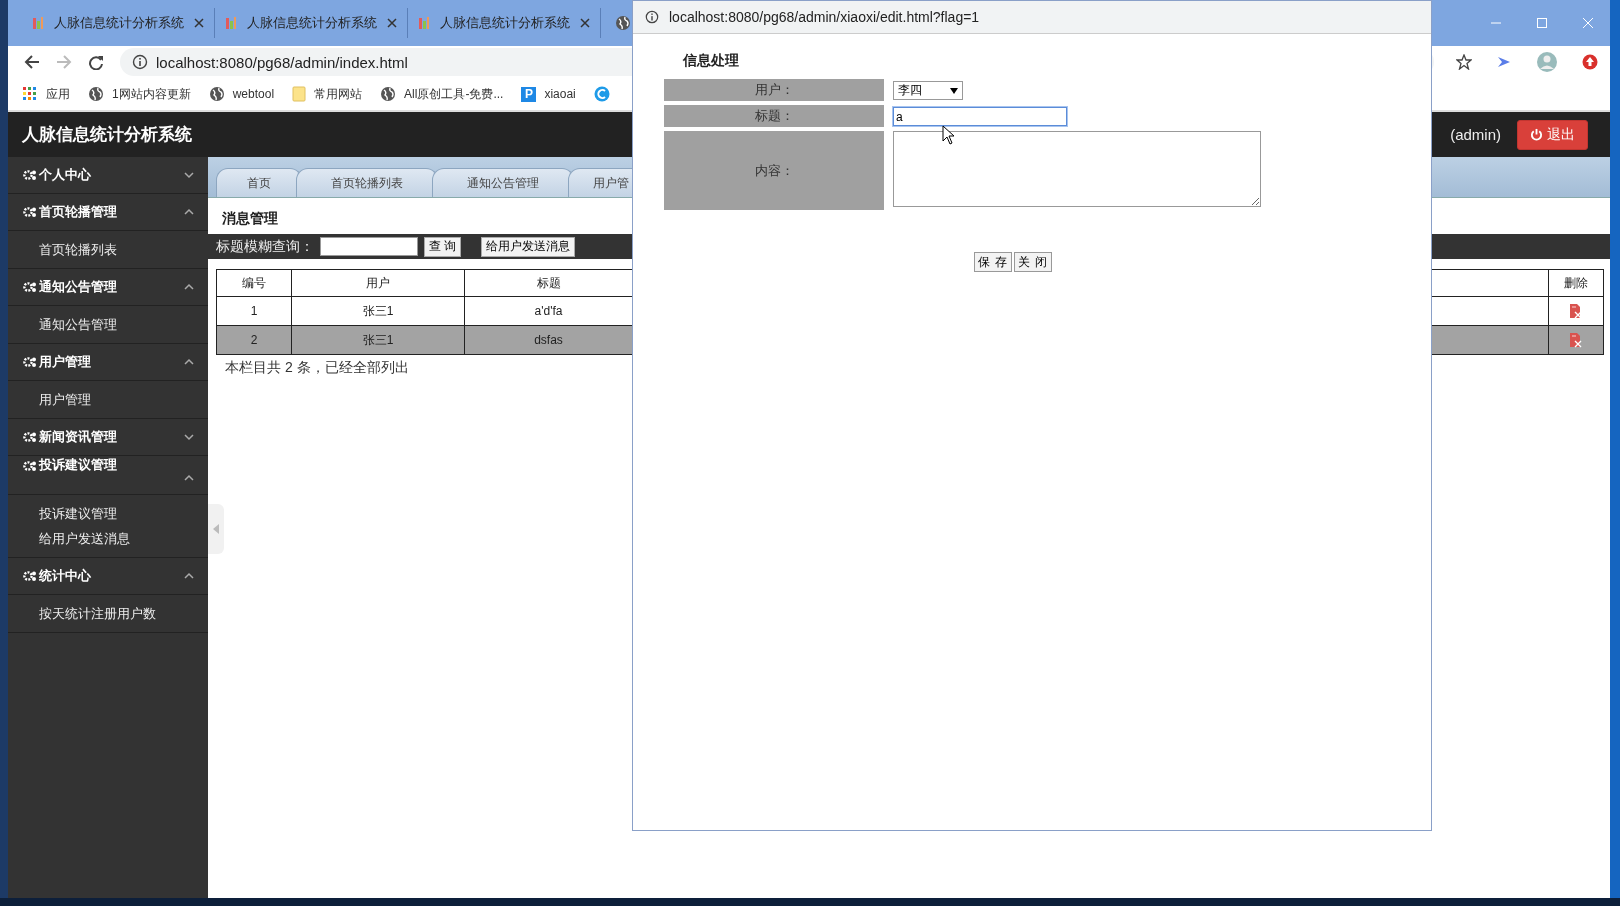  Describe the element at coordinates (49, 399) in the screenshot. I see `menu-item: 用户管理` at that location.